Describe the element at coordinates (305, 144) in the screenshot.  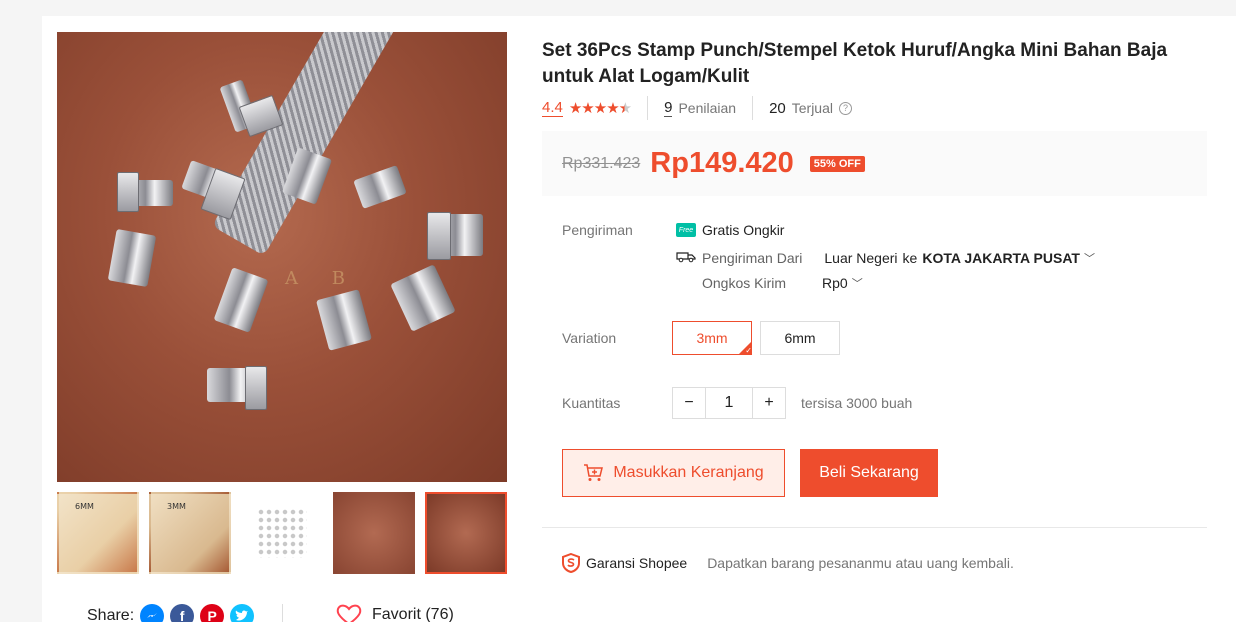
I see `punch-handle` at that location.